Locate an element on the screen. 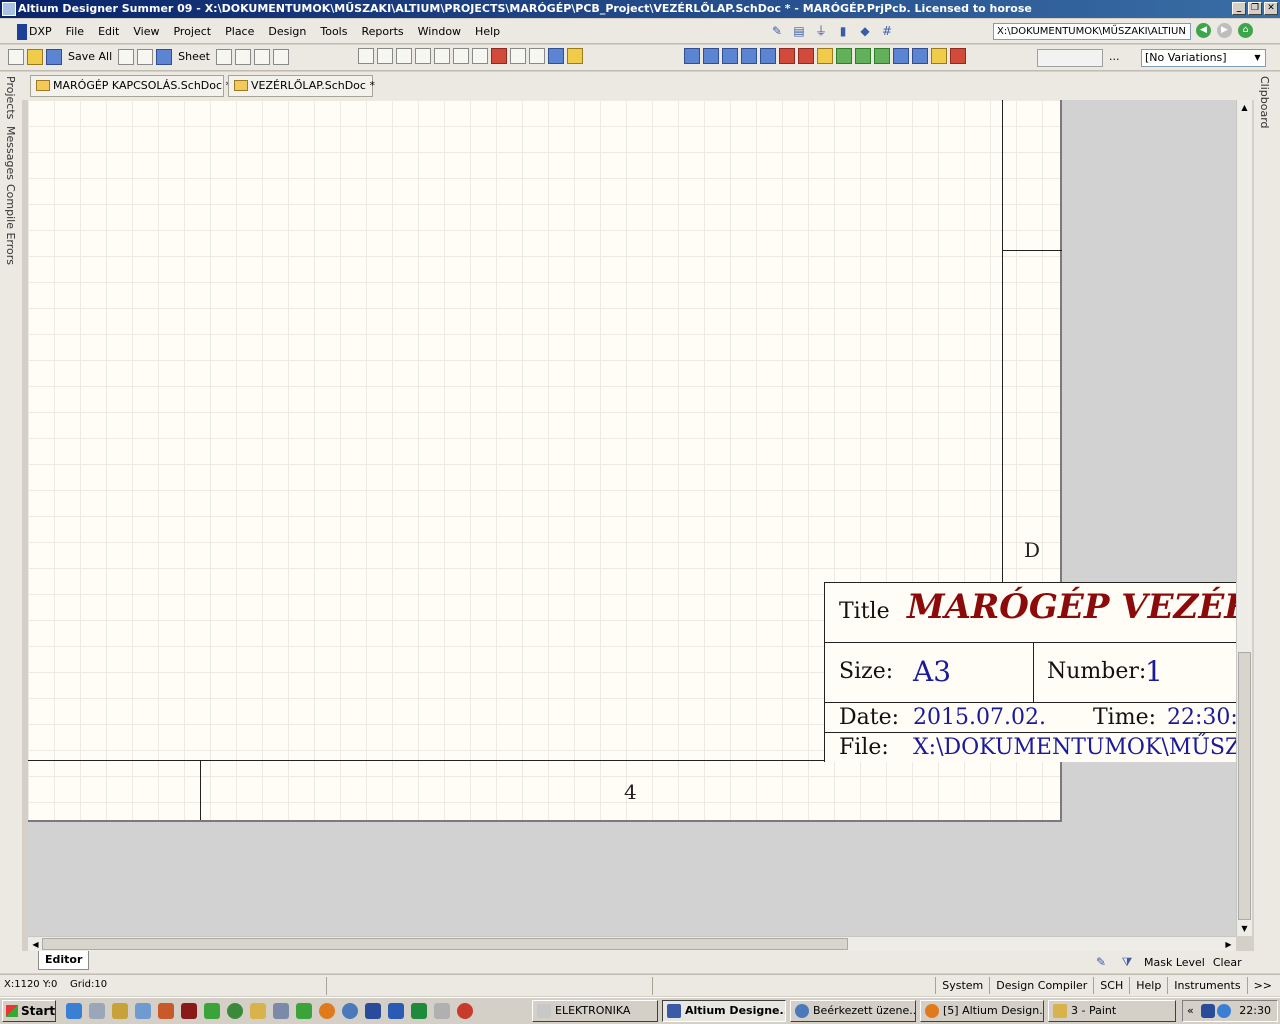  undo-icon is located at coordinates (518, 56).